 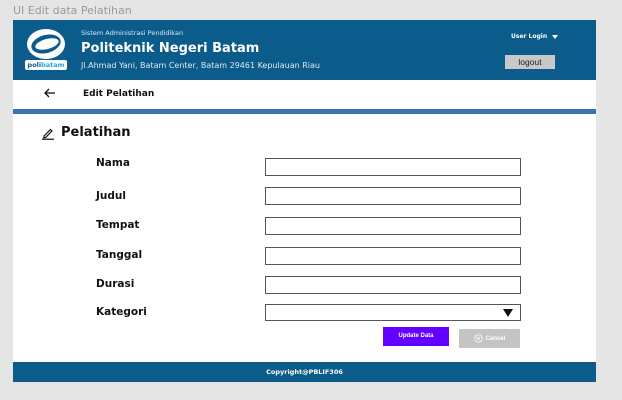 What do you see at coordinates (119, 94) in the screenshot?
I see `page-title: Edit Pelatihan` at bounding box center [119, 94].